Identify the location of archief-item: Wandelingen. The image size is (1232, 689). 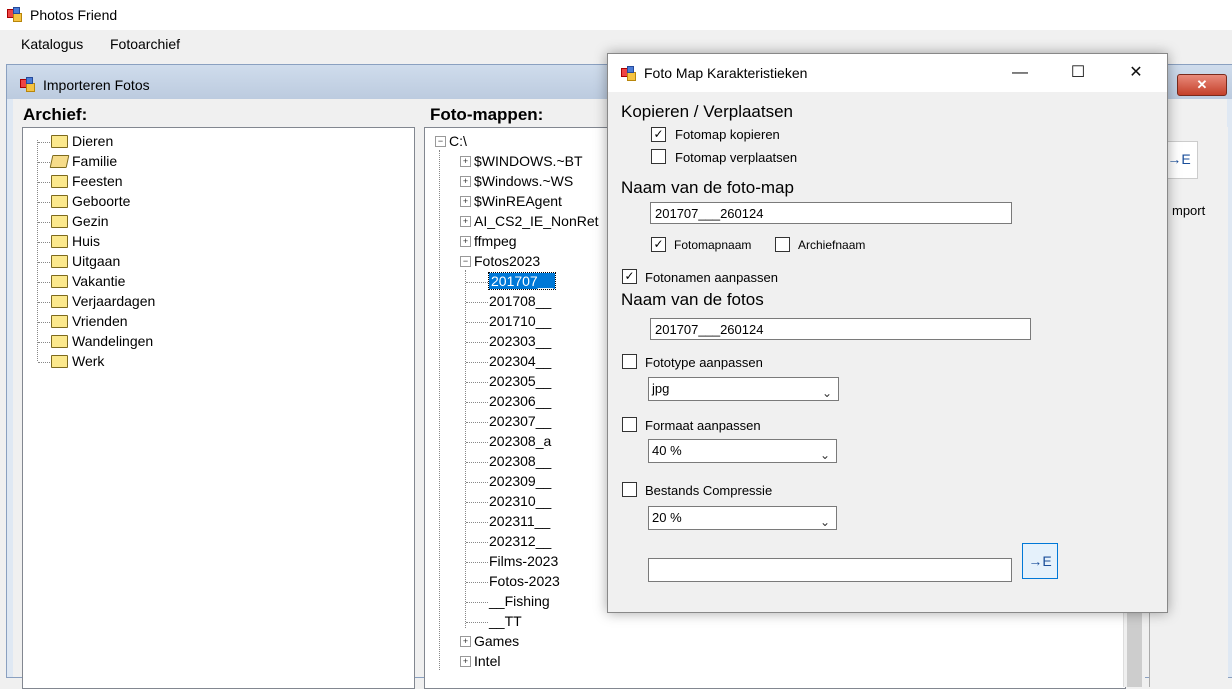
(102, 341).